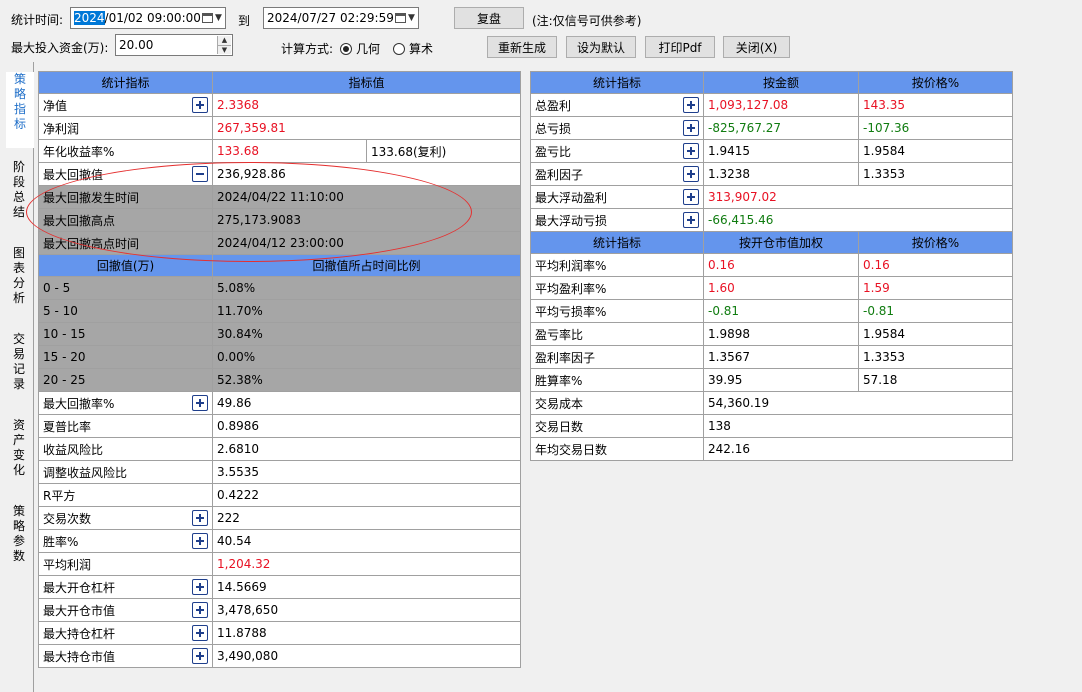 The height and width of the screenshot is (692, 1082). Describe the element at coordinates (280, 449) in the screenshot. I see `table-row: 收益风险比 2.6810` at that location.